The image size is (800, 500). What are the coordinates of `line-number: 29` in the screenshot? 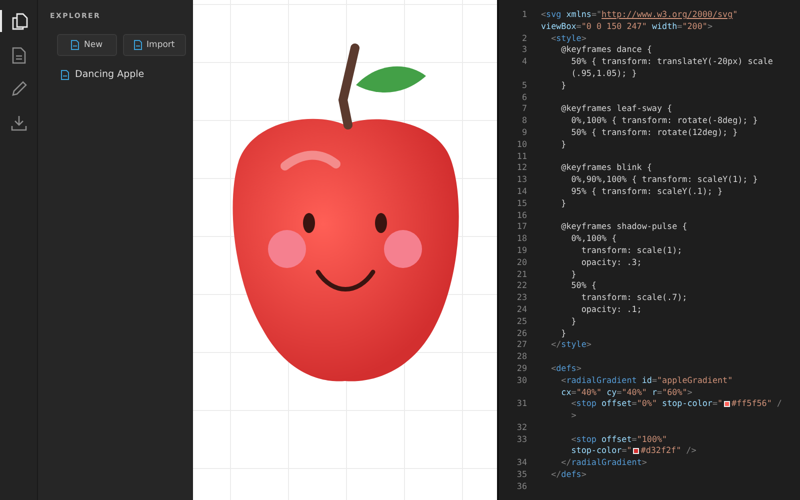 It's located at (521, 367).